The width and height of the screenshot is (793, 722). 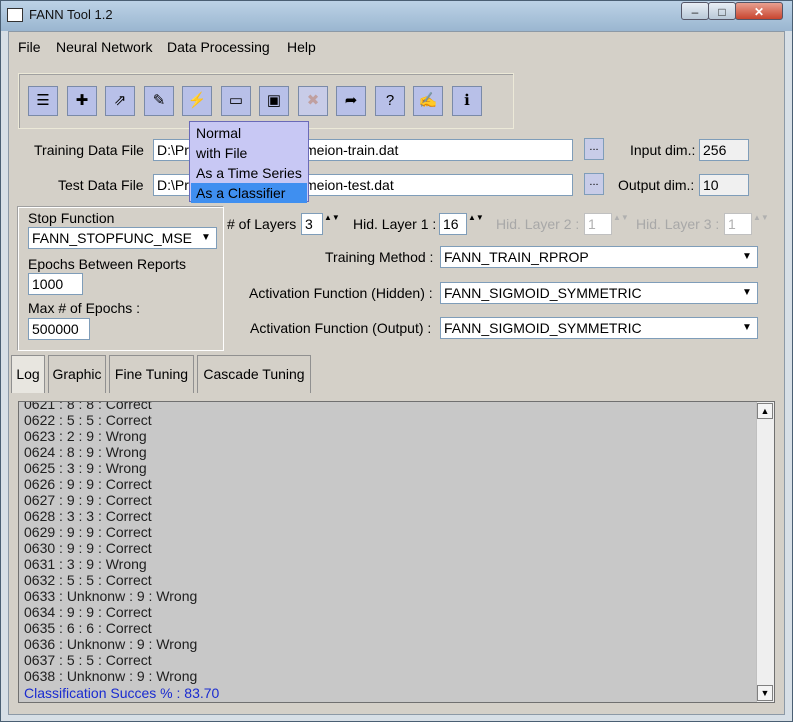 What do you see at coordinates (71, 14) in the screenshot?
I see `window-title: FANN Tool 1.2` at bounding box center [71, 14].